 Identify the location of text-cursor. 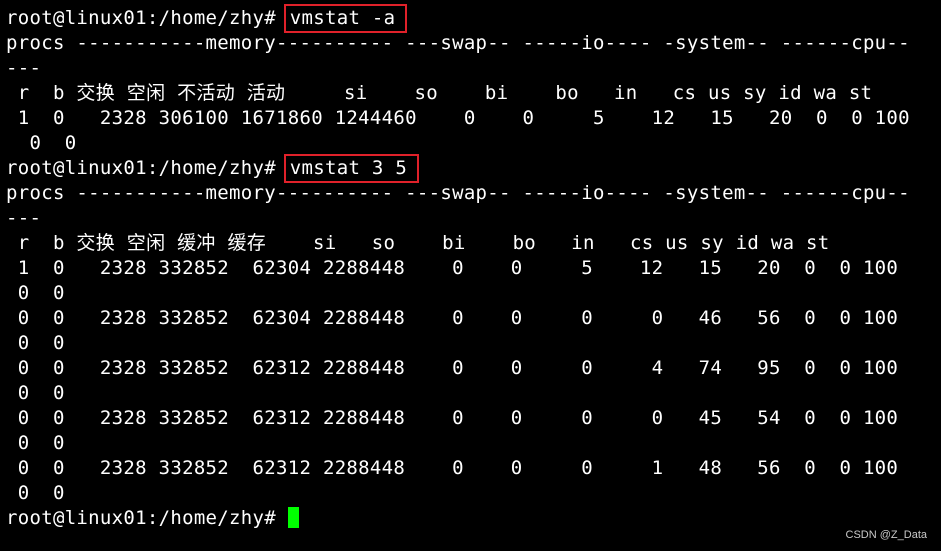
(293, 517).